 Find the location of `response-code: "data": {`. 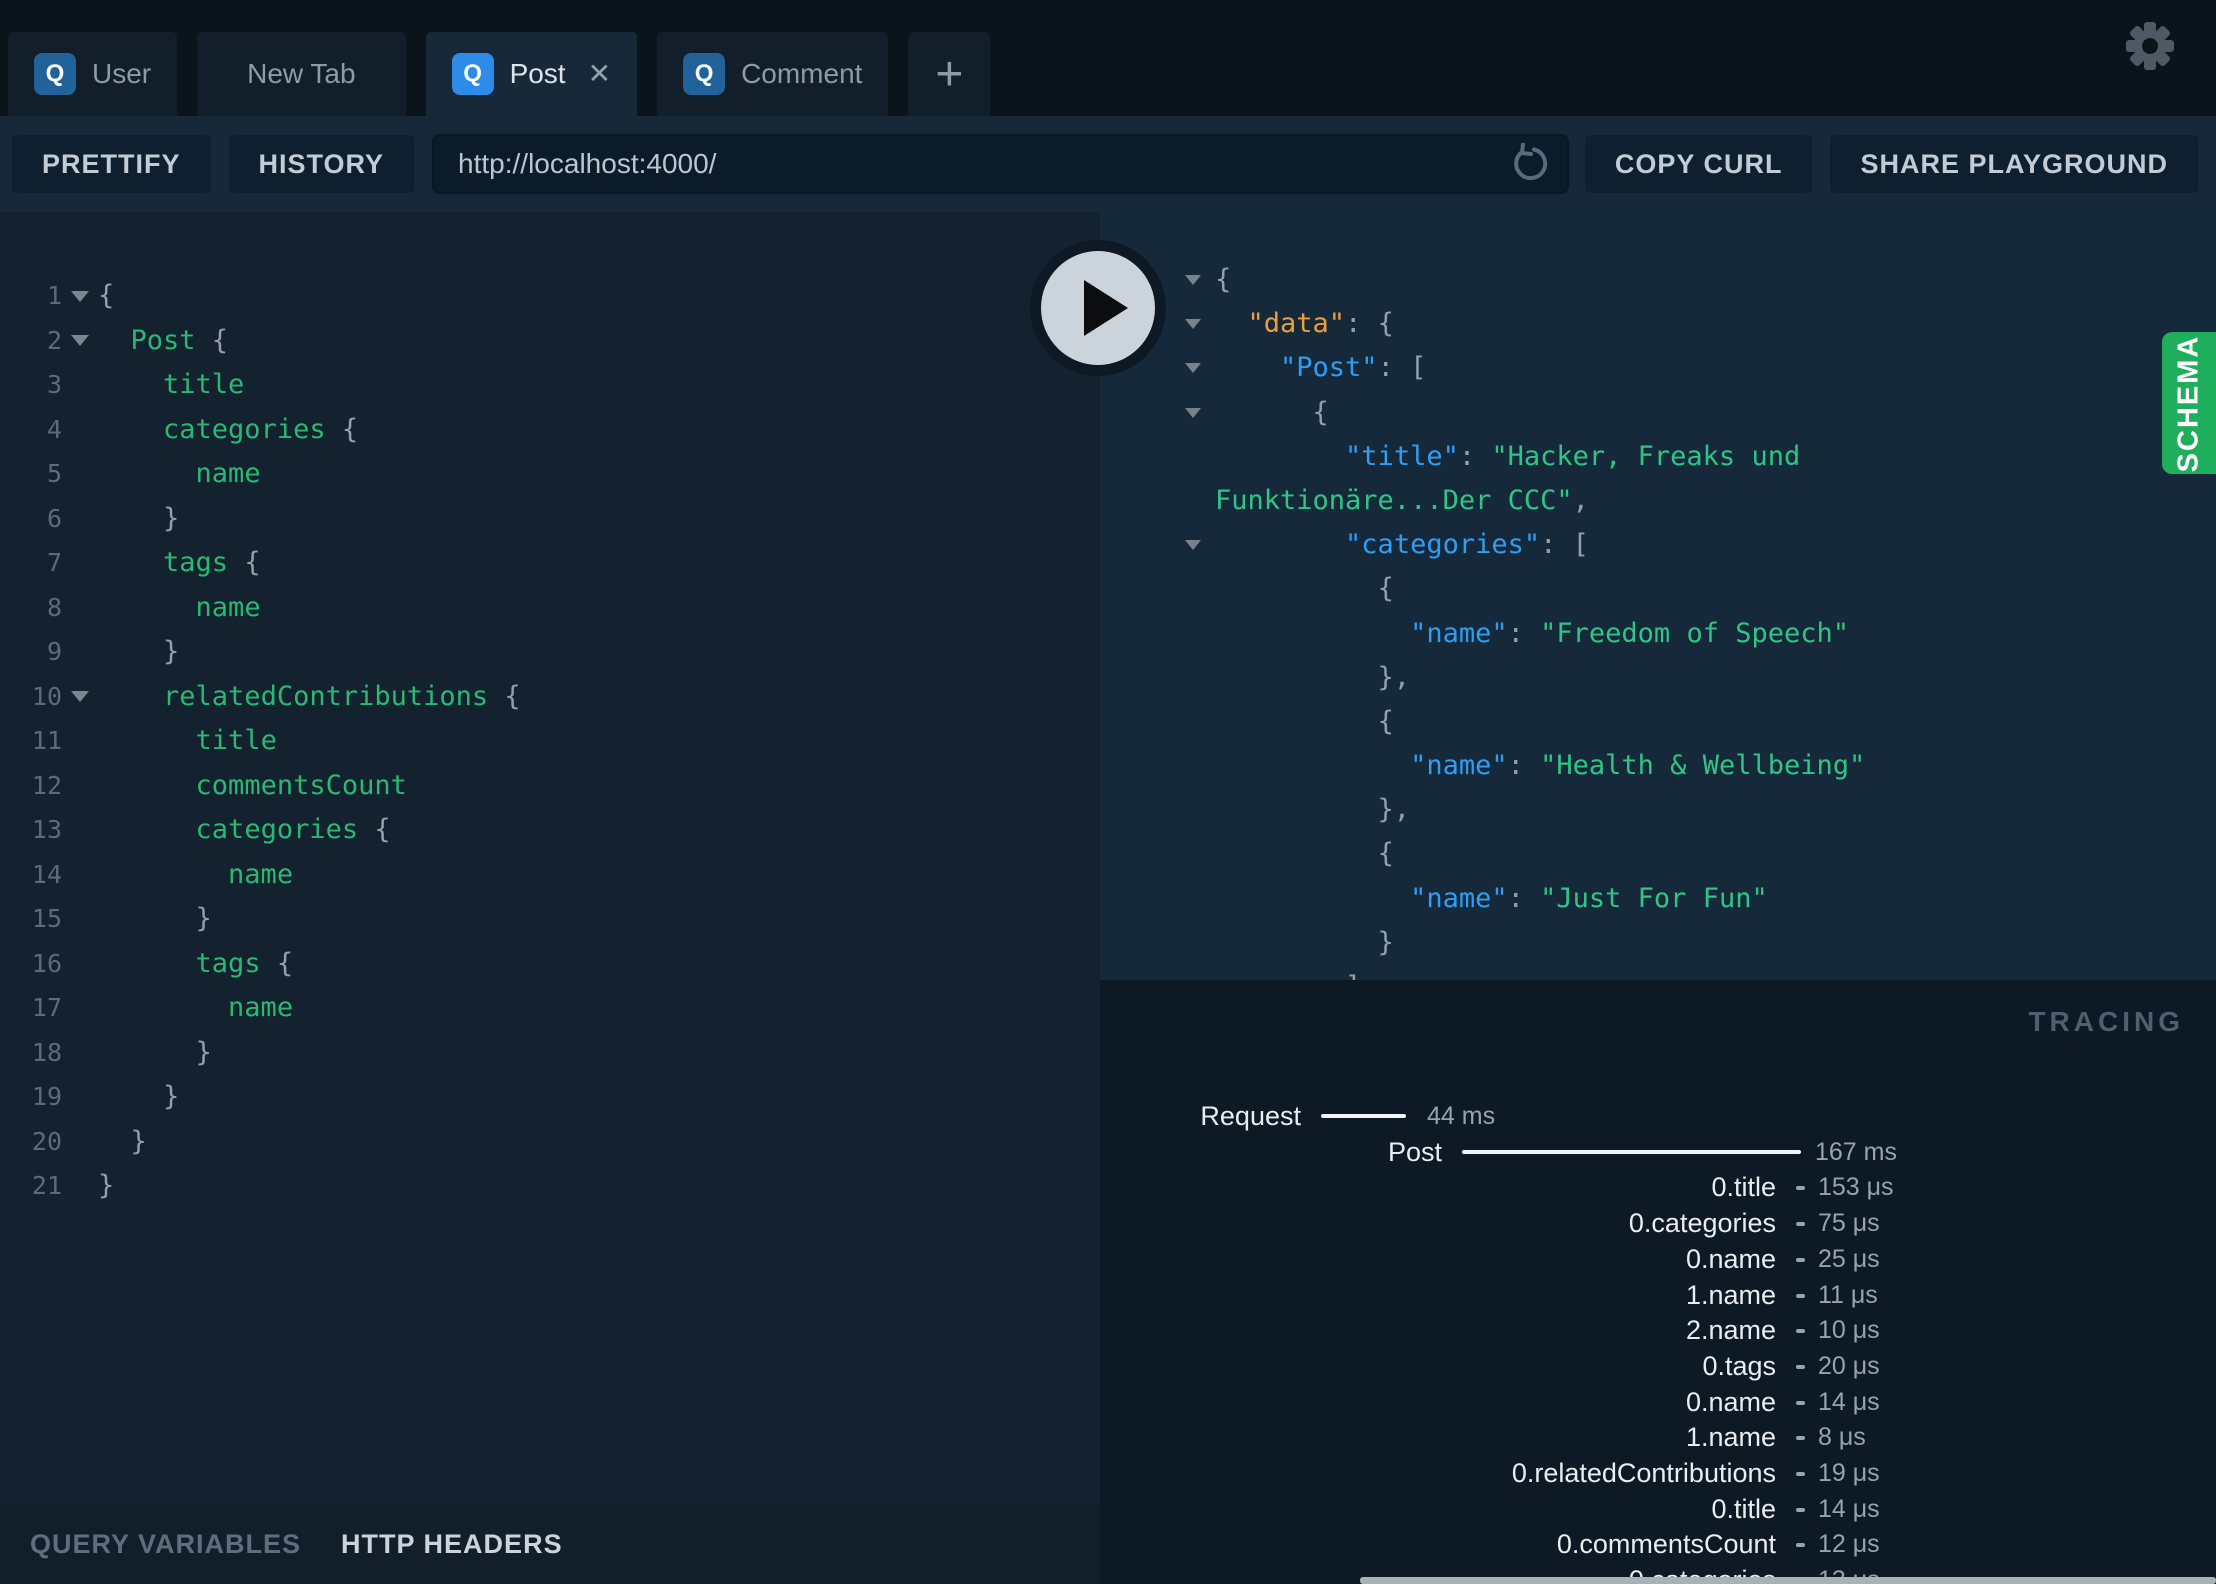

response-code: "data": { is located at coordinates (1304, 324).